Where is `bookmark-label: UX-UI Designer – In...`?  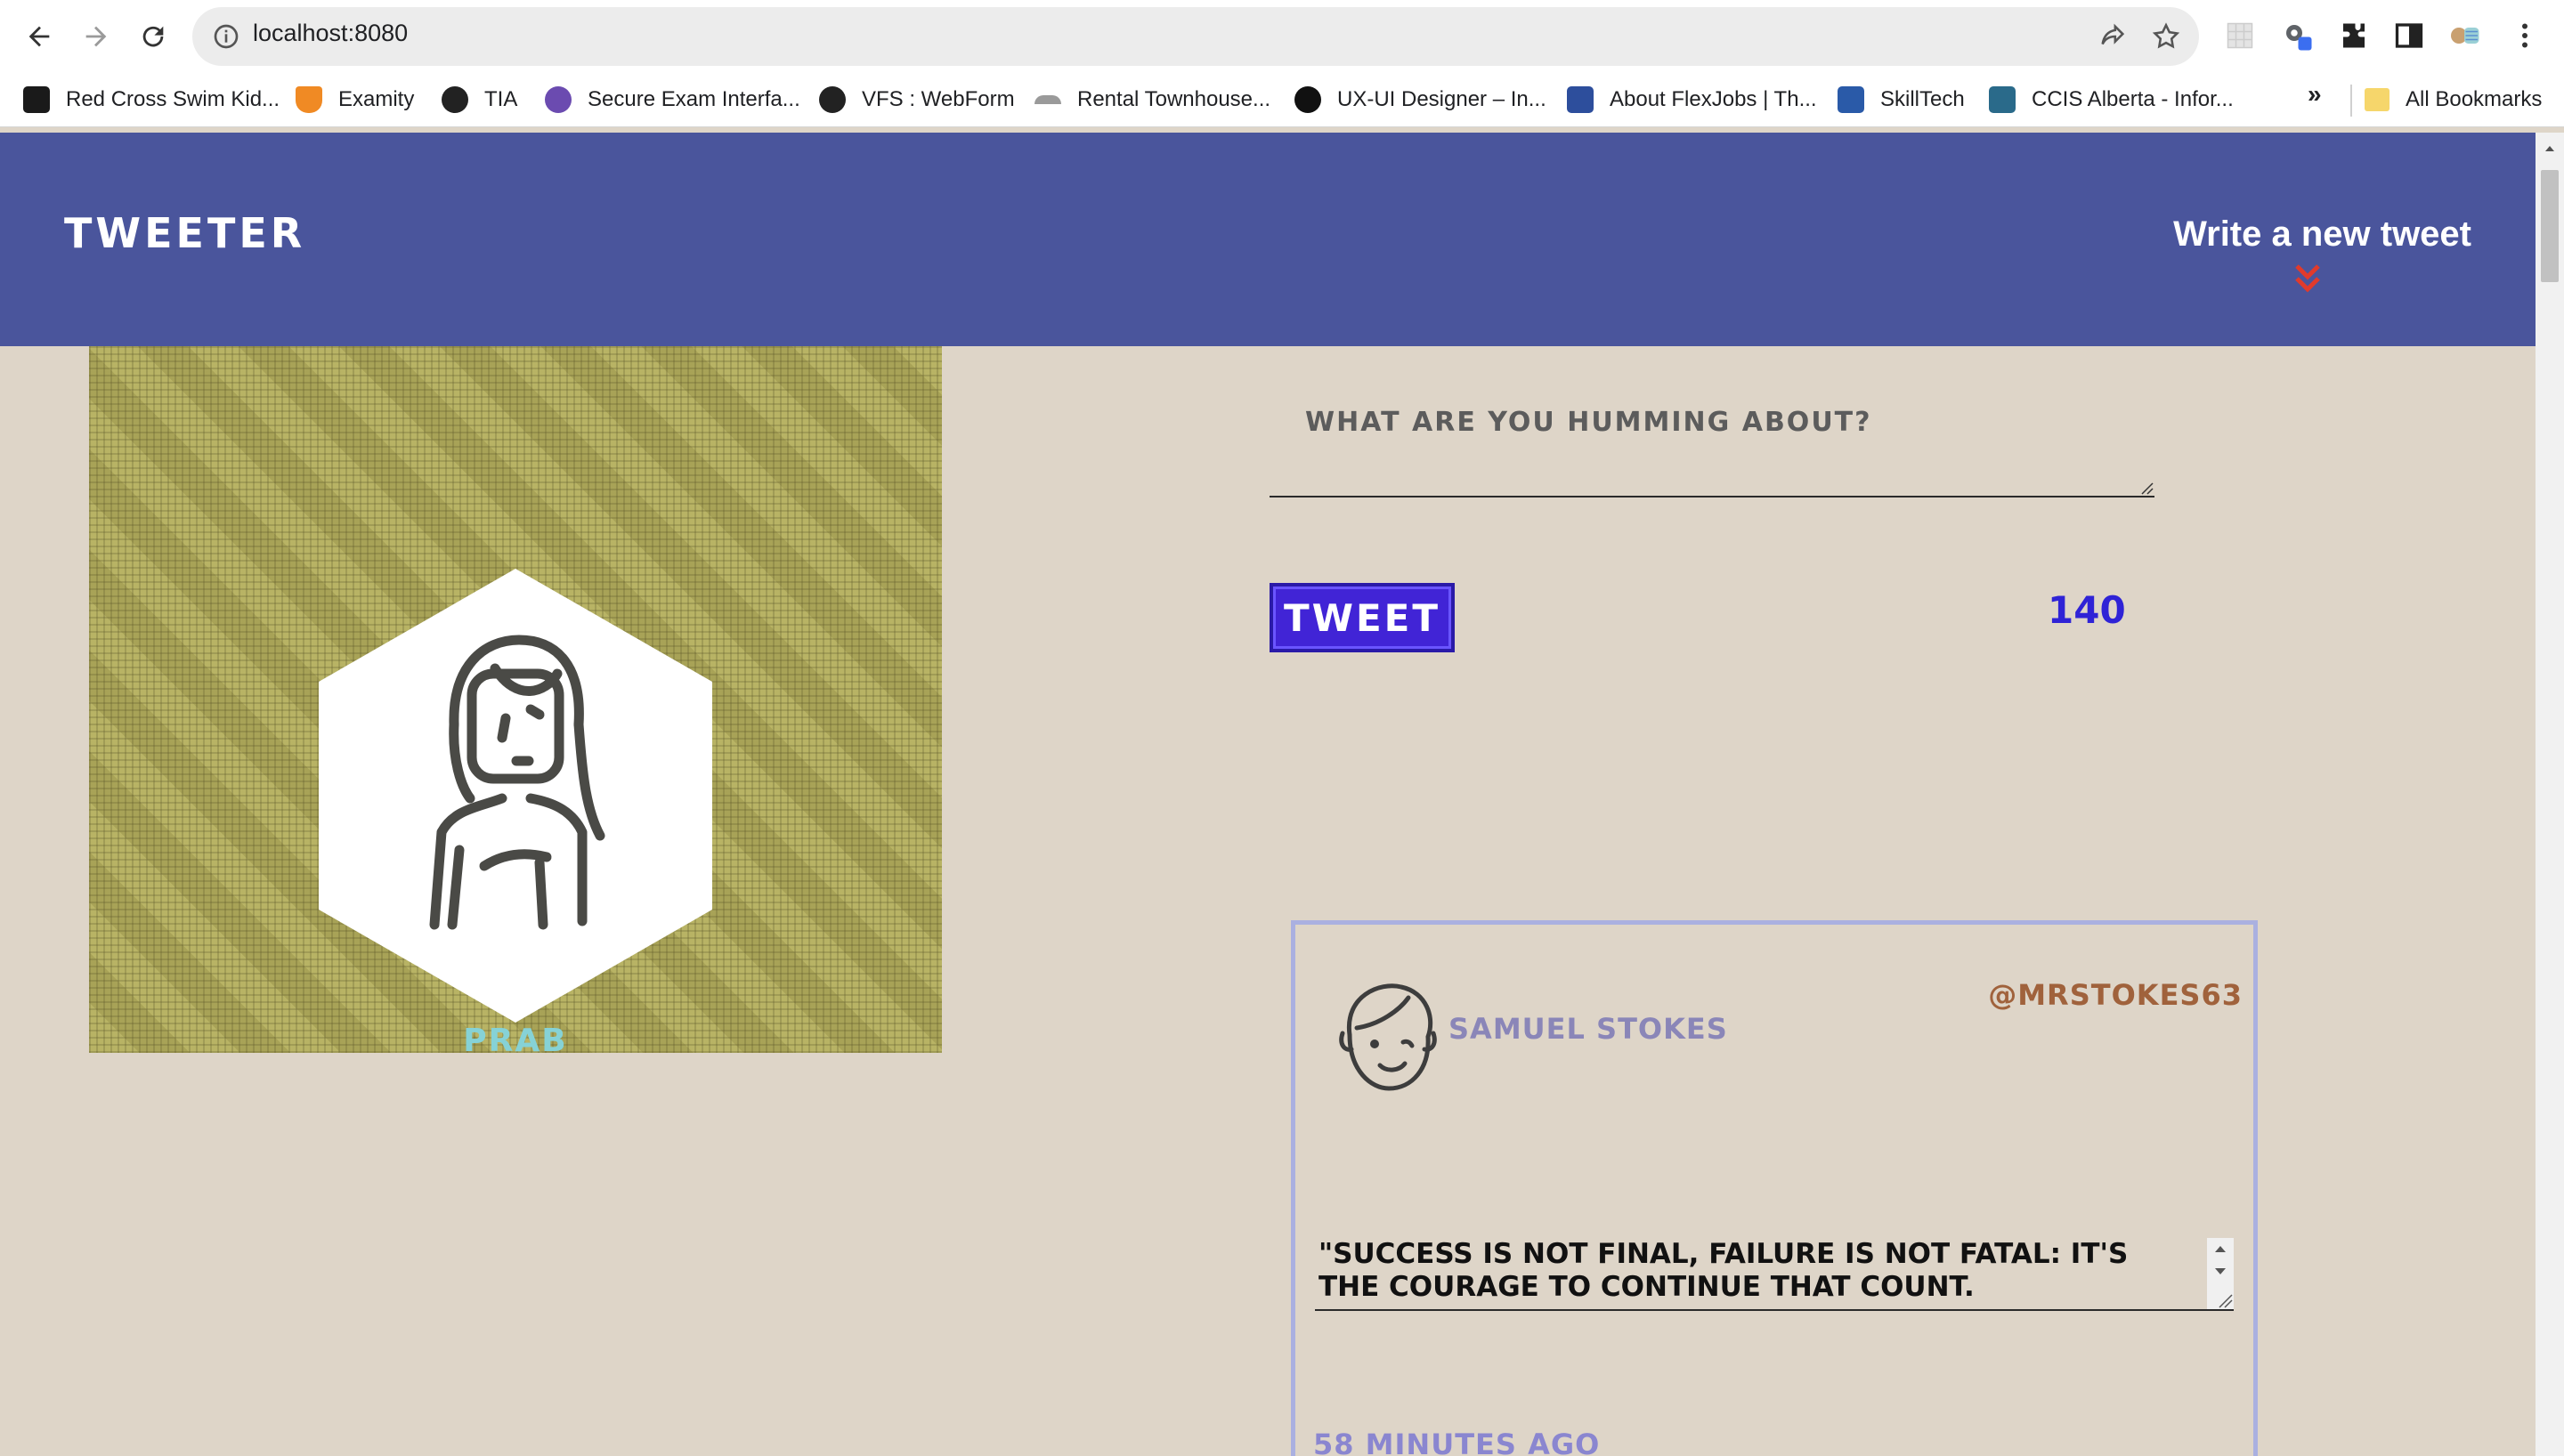 bookmark-label: UX-UI Designer – In... is located at coordinates (1441, 99).